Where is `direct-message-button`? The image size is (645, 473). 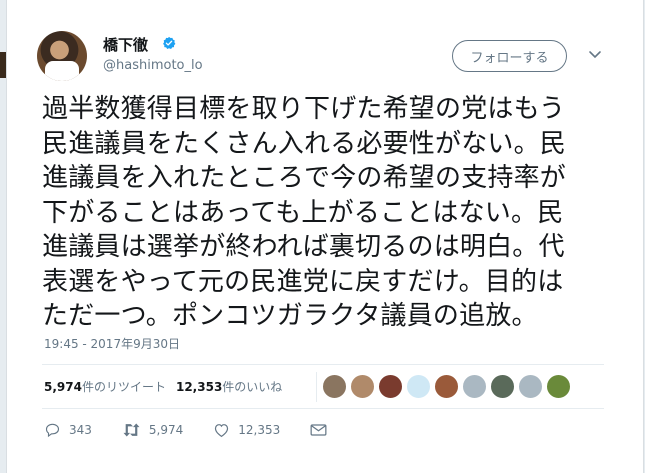 direct-message-button is located at coordinates (318, 430).